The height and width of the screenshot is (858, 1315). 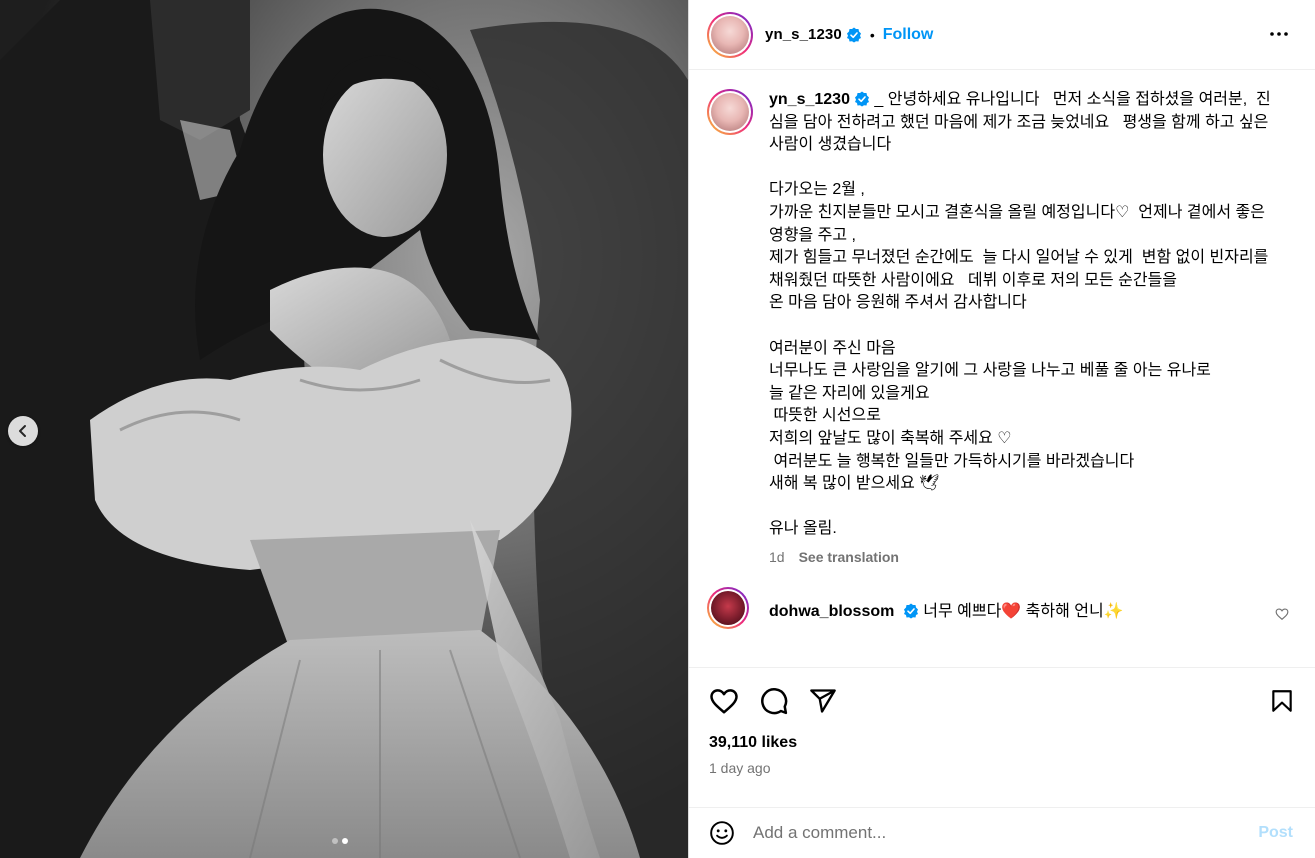 I want to click on action-icons, so click(x=1003, y=701).